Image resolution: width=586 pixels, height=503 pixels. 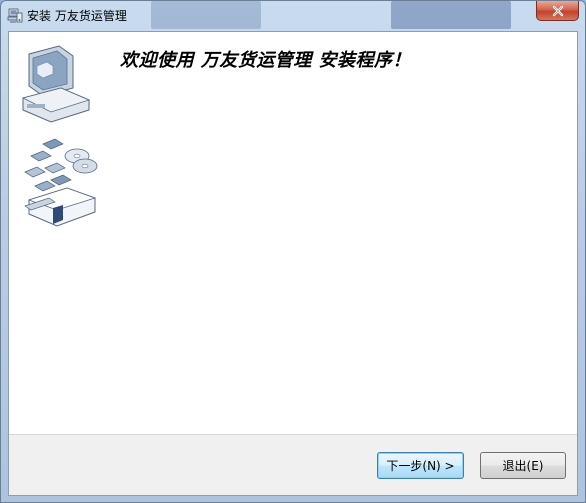 I want to click on welcome-heading: 欢迎使用 万友货运管理 安装程序！, so click(x=266, y=60).